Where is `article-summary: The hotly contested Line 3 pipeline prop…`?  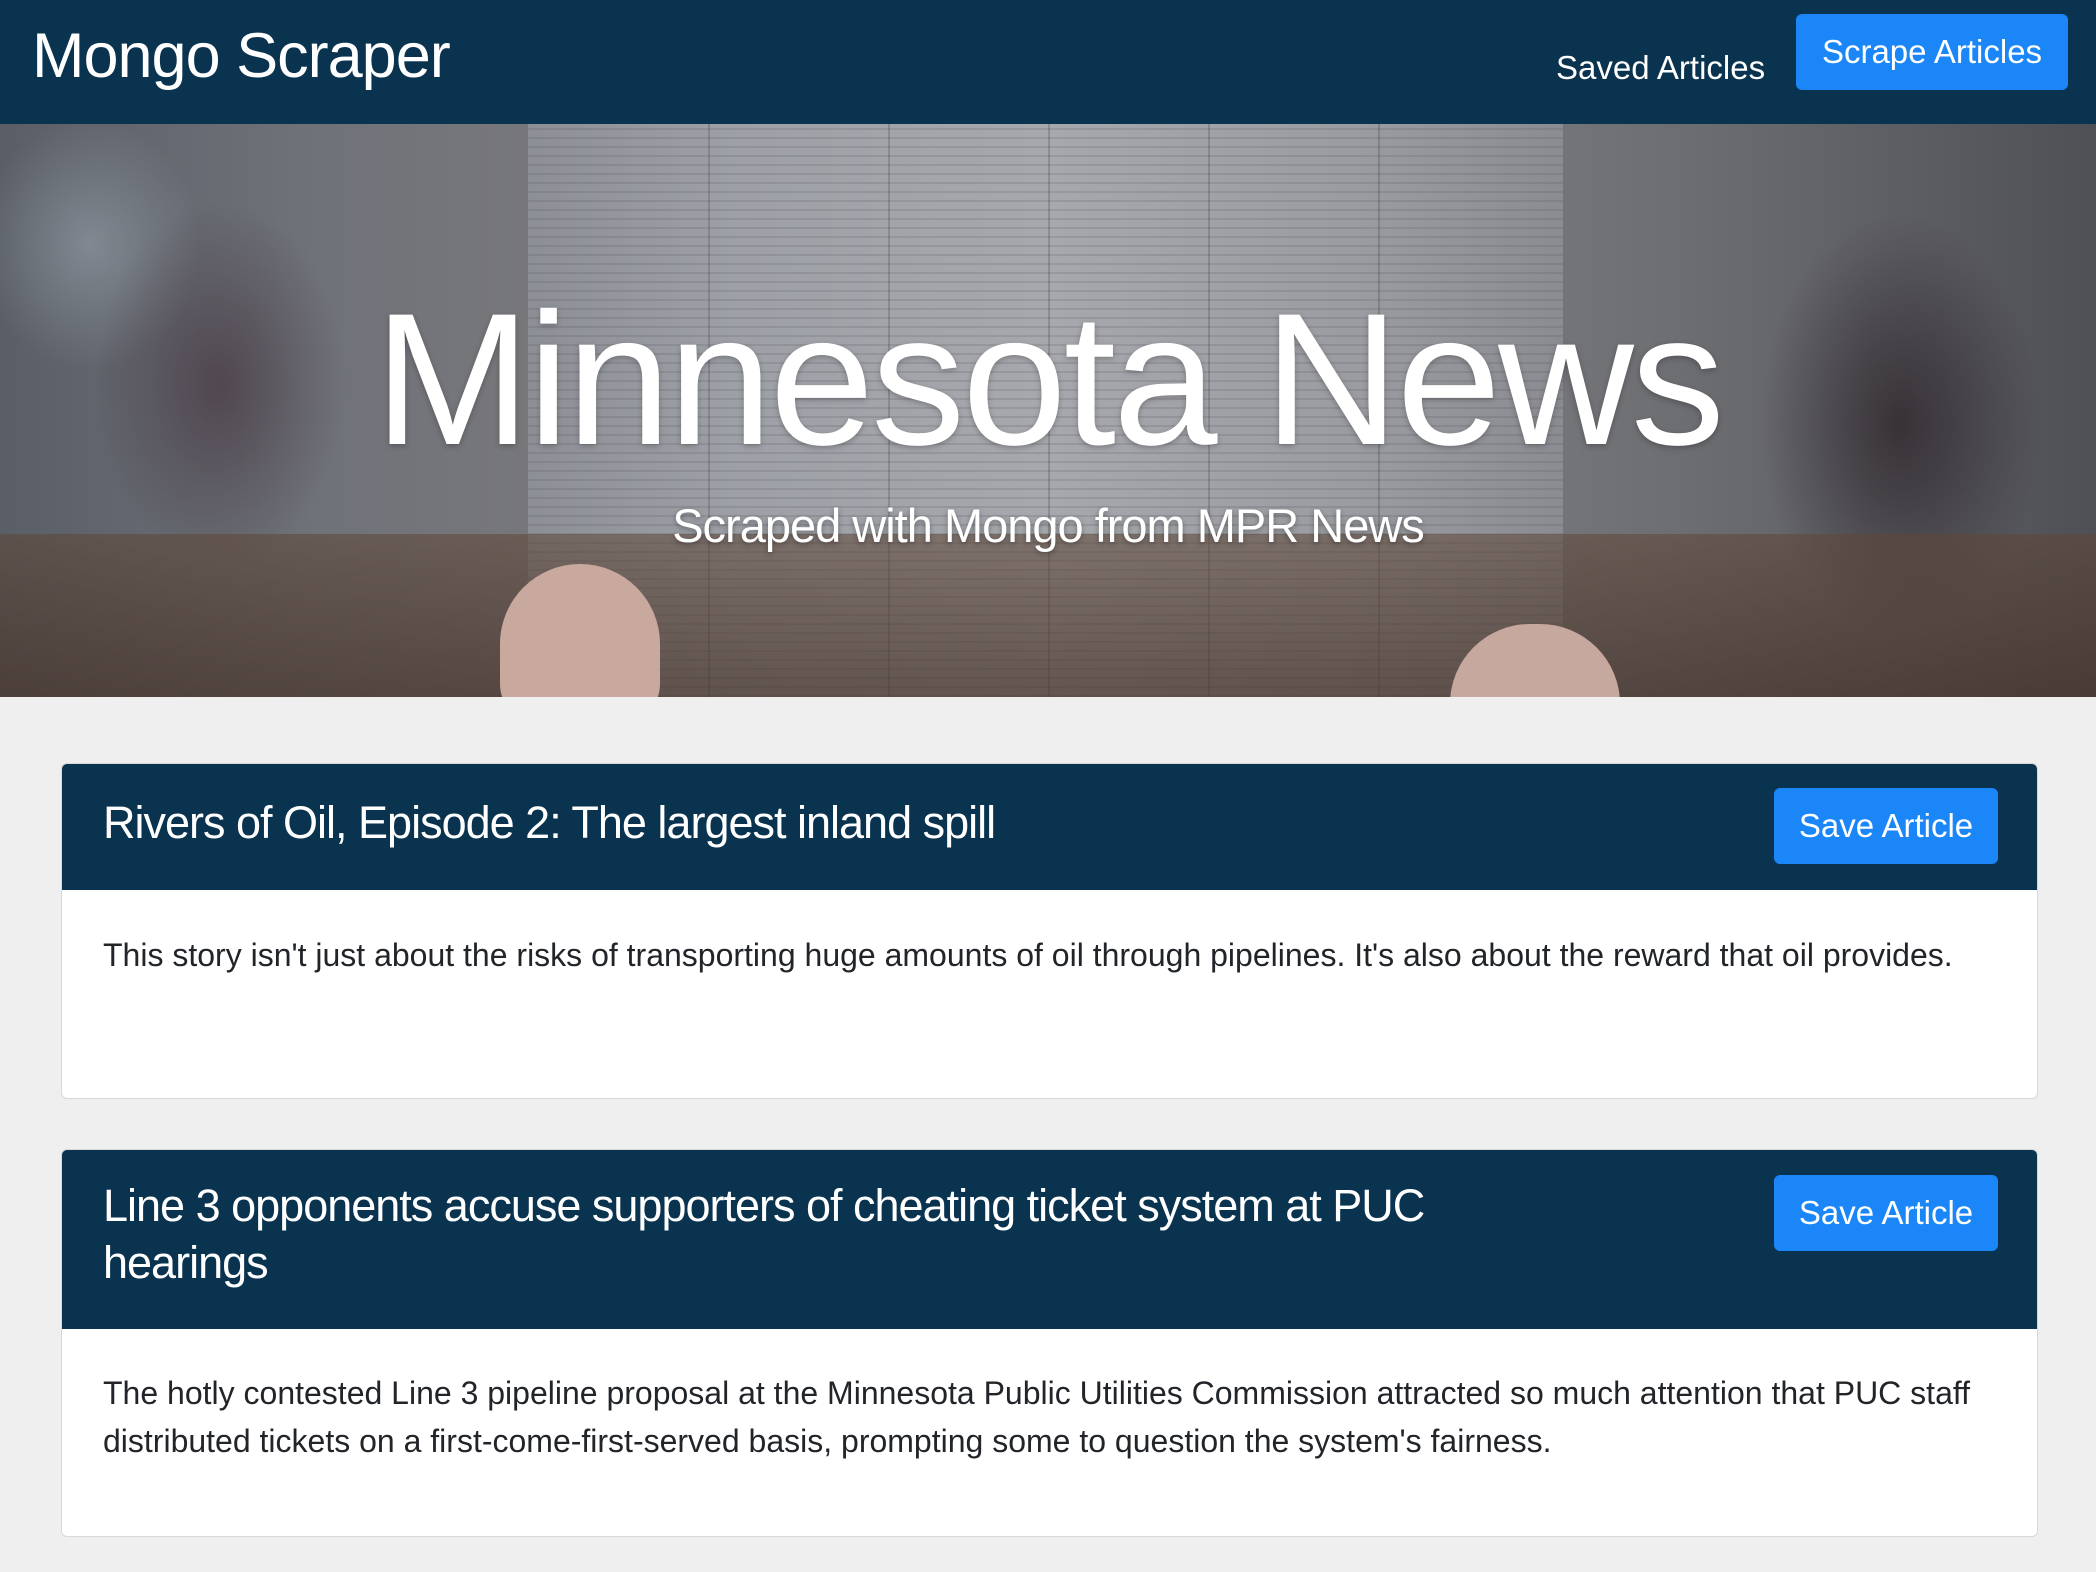
article-summary: The hotly contested Line 3 pipeline prop… is located at coordinates (1037, 1417).